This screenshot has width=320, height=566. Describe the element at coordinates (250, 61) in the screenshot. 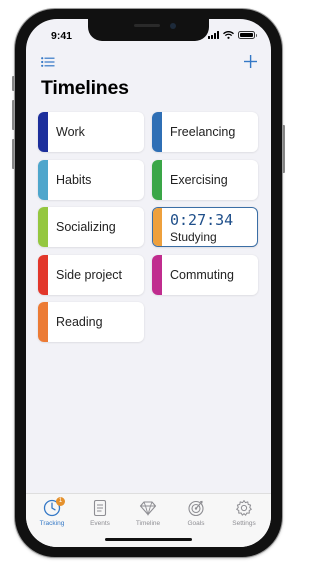

I see `add-icon` at that location.